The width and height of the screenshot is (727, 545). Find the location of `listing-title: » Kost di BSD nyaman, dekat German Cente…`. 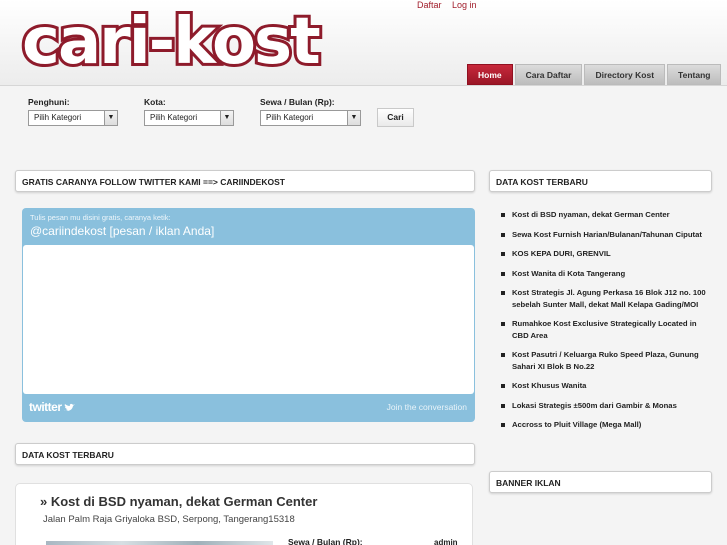

listing-title: » Kost di BSD nyaman, dekat German Cente… is located at coordinates (178, 501).